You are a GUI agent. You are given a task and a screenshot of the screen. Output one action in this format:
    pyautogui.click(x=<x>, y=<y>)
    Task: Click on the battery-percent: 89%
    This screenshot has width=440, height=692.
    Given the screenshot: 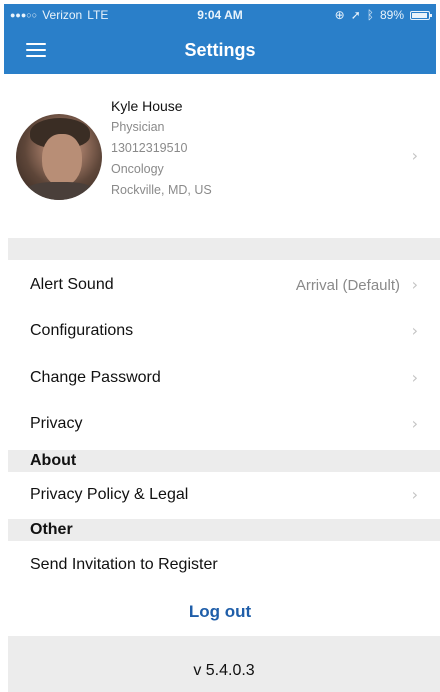 What is the action you would take?
    pyautogui.click(x=391, y=15)
    